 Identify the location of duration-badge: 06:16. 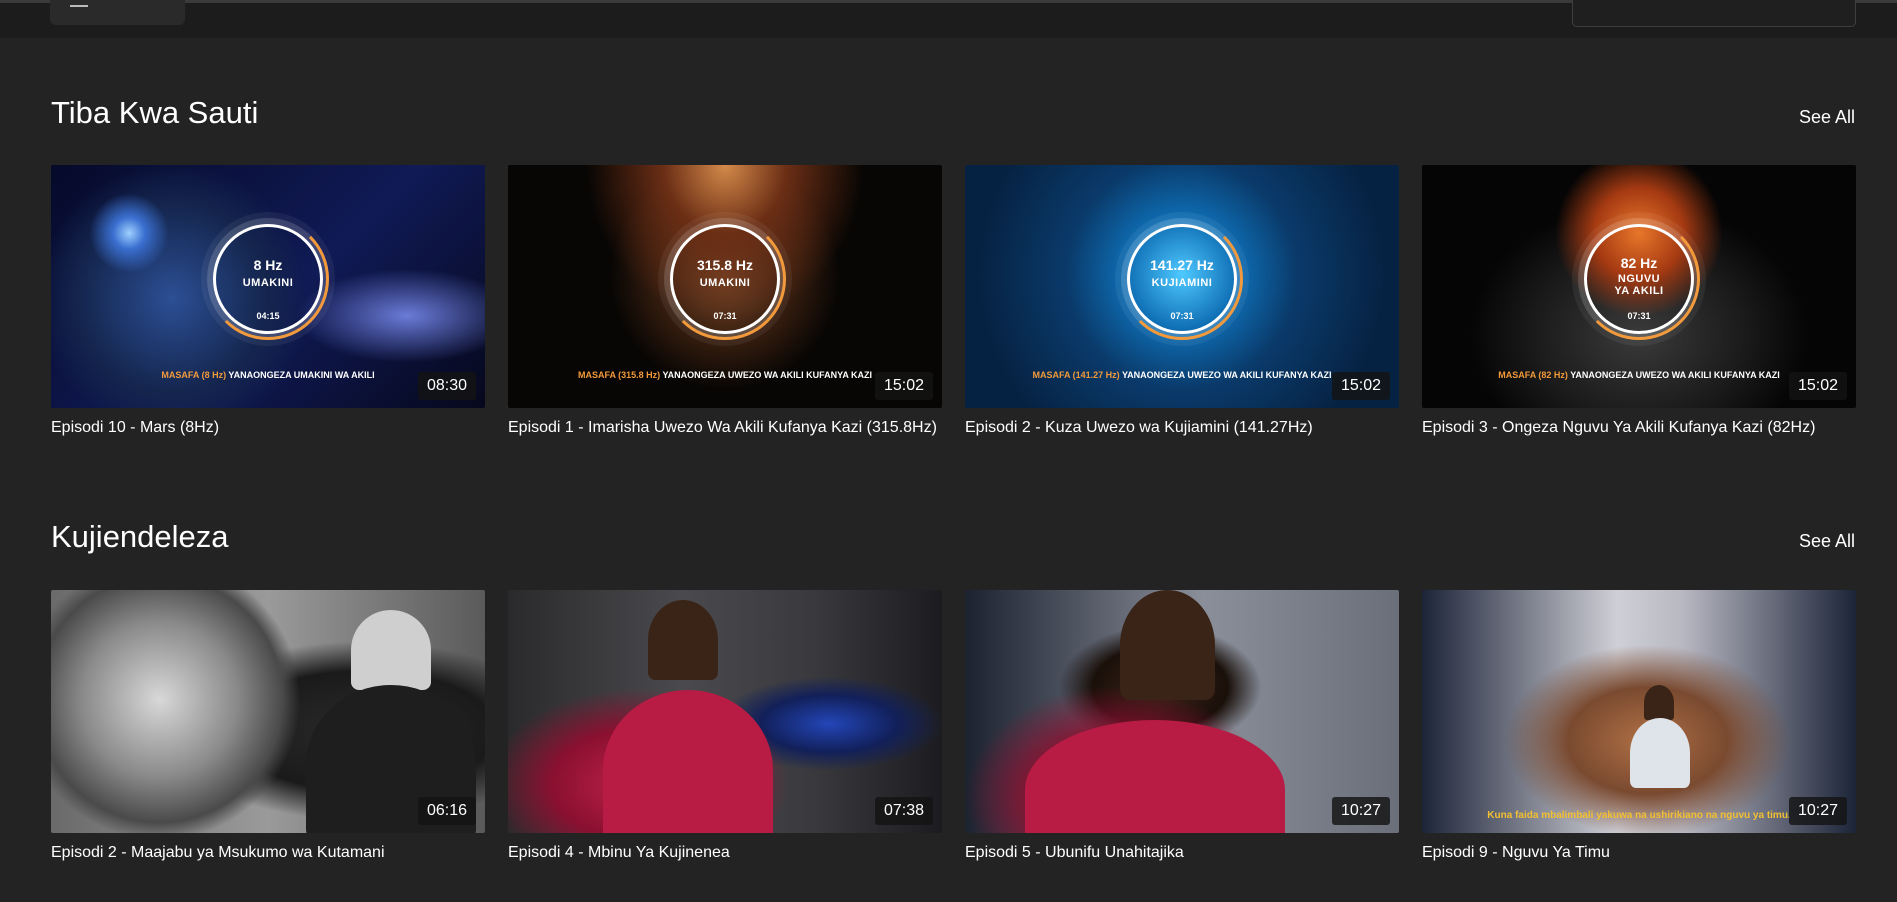
(446, 811).